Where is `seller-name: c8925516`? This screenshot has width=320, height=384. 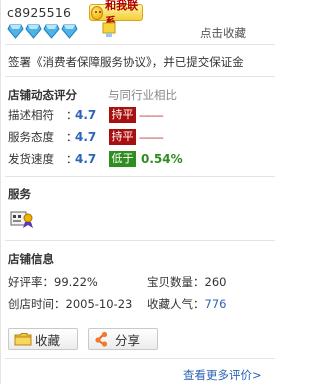 seller-name: c8925516 is located at coordinates (39, 12).